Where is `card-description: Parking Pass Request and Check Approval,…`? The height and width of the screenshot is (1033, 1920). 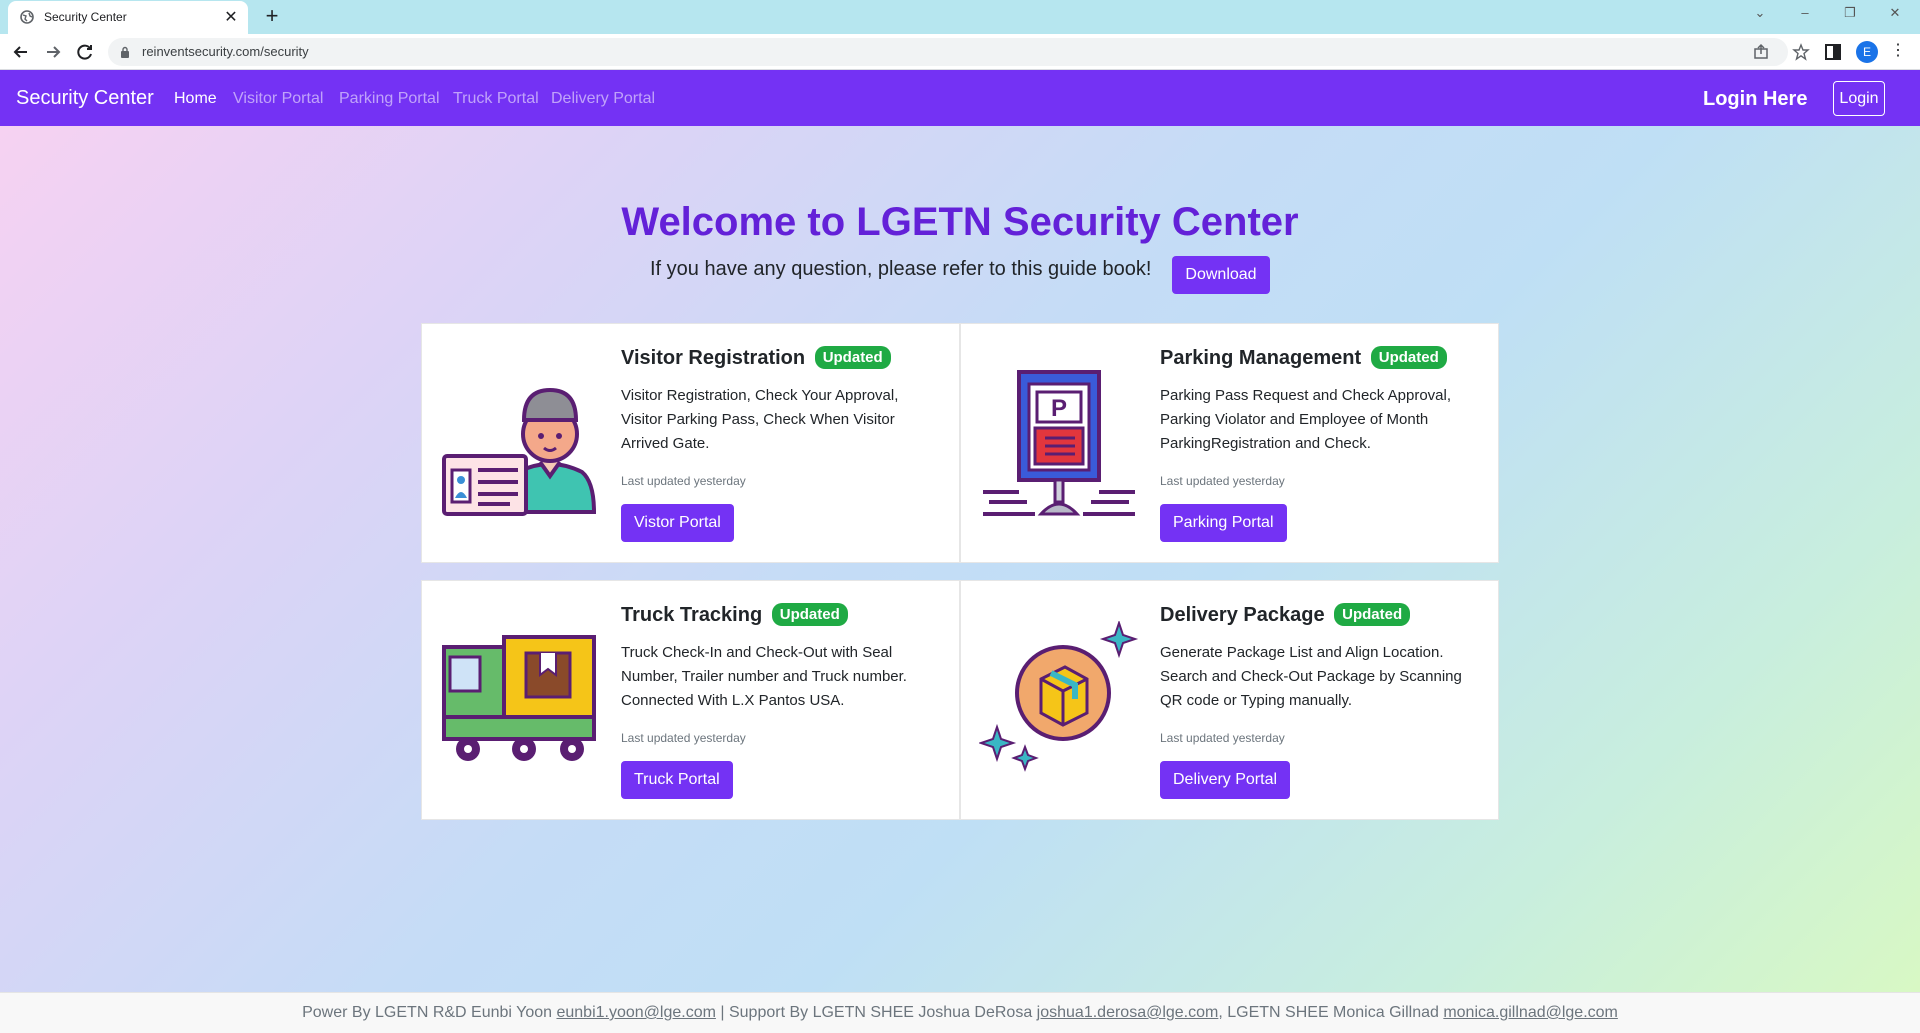
card-description: Parking Pass Request and Check Approval,… is located at coordinates (1305, 419).